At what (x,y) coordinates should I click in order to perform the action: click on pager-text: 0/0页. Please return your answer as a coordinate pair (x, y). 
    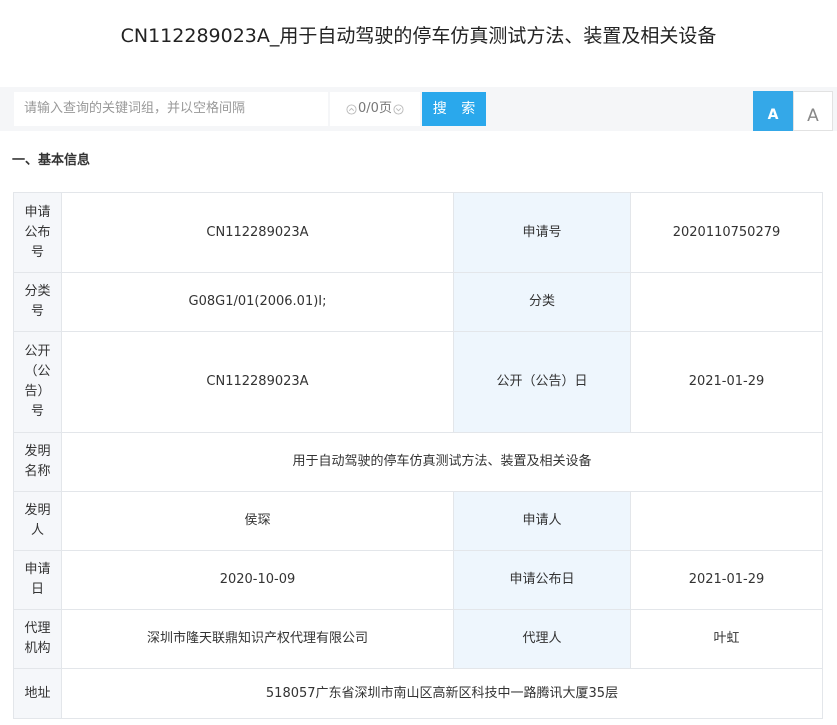
    Looking at the image, I should click on (375, 108).